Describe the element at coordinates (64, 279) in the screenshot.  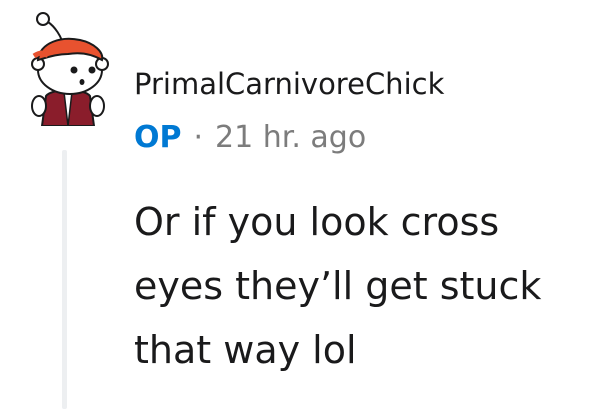
I see `thread-collapse-line` at that location.